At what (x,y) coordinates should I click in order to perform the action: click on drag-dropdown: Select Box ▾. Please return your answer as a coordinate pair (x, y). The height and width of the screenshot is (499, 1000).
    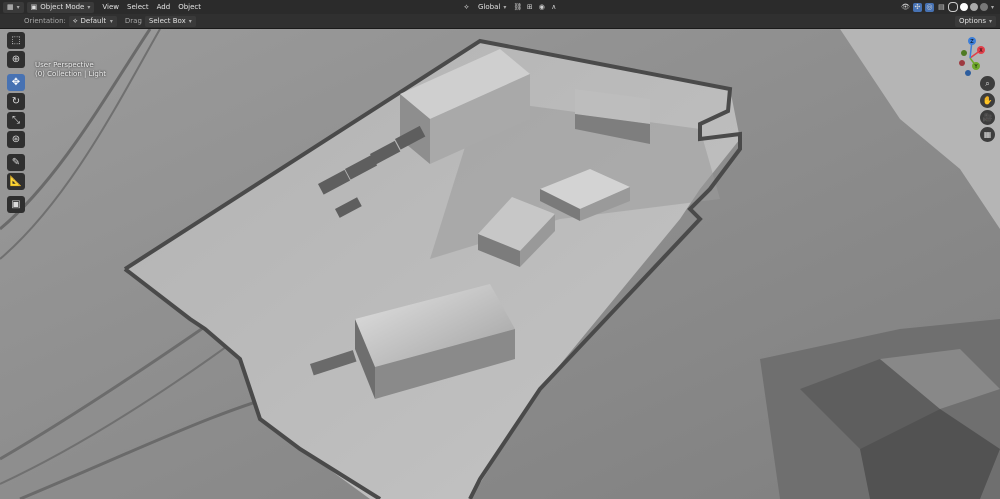
    Looking at the image, I should click on (170, 21).